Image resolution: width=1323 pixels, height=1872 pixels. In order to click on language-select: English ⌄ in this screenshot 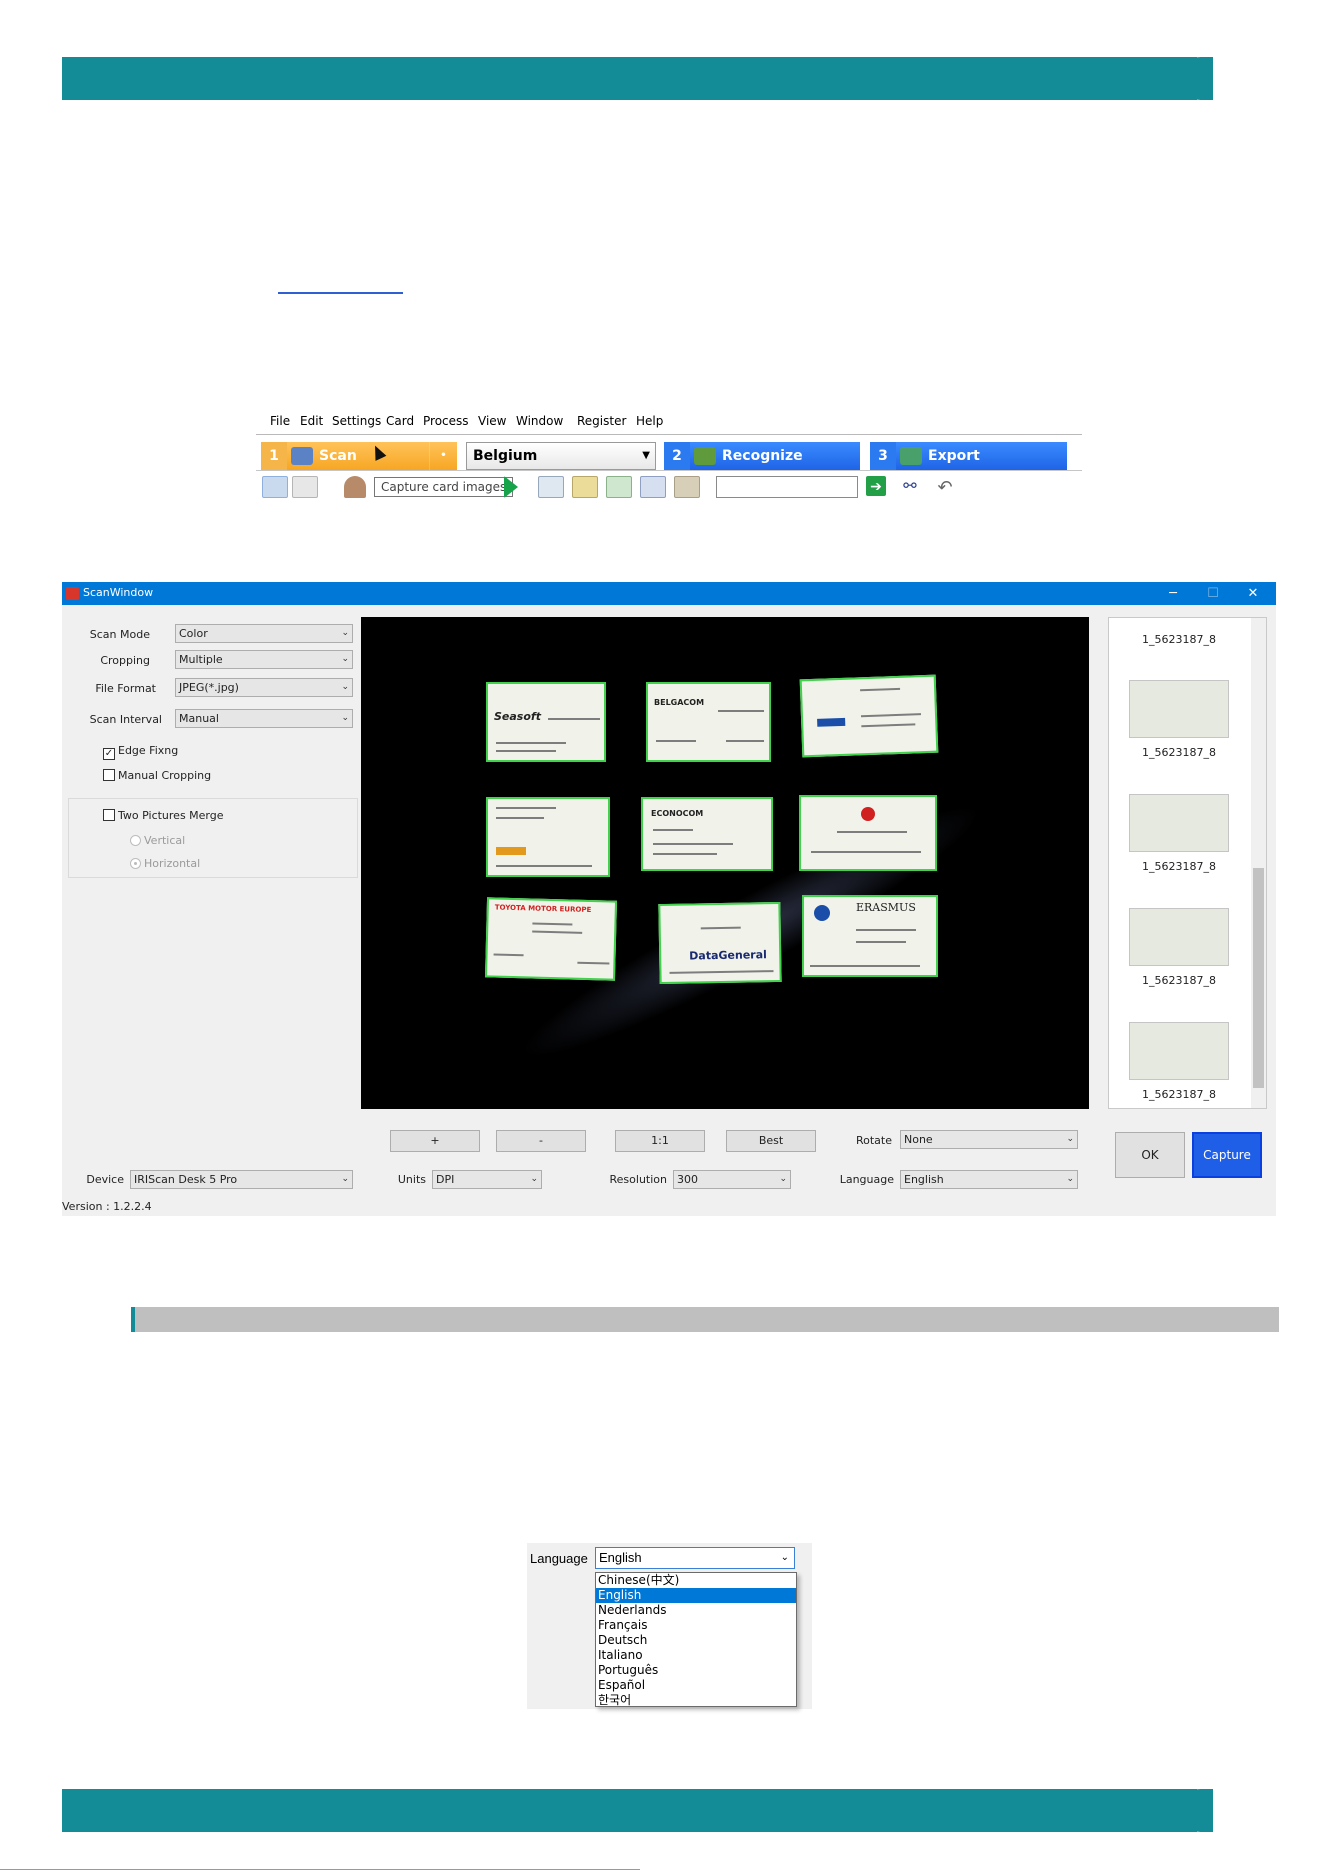, I will do `click(989, 1179)`.